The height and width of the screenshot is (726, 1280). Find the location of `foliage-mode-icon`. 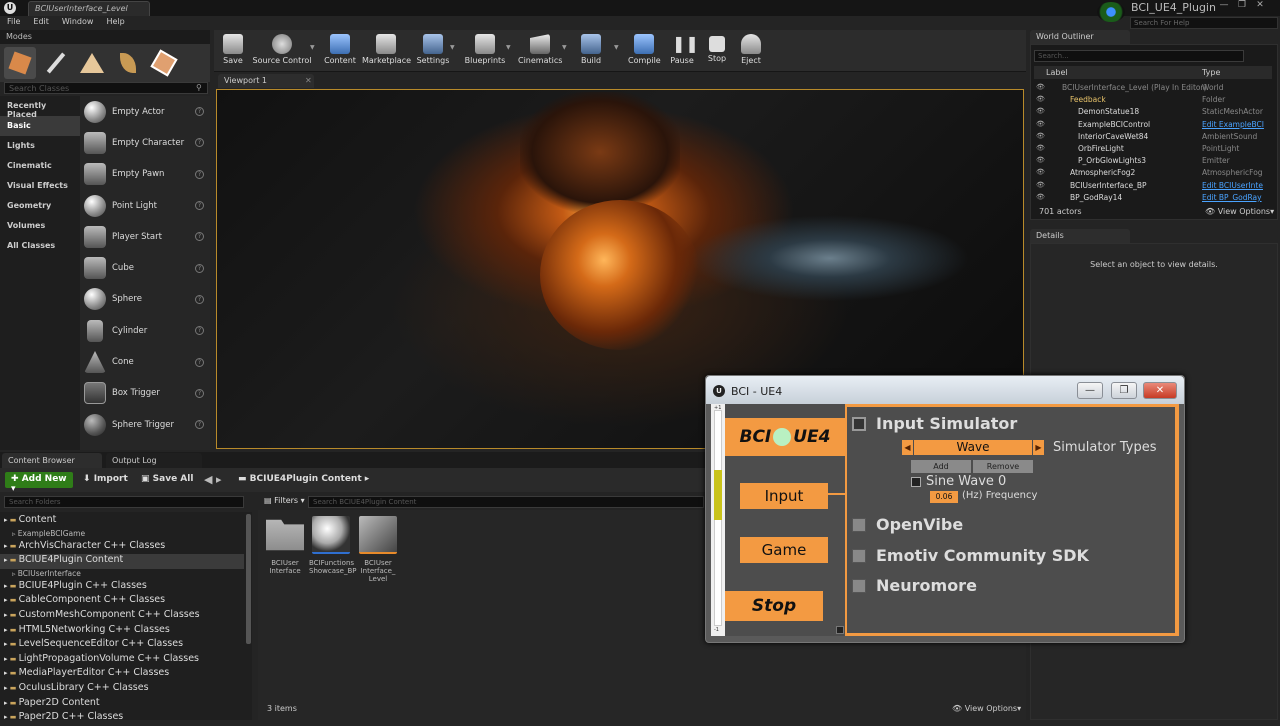

foliage-mode-icon is located at coordinates (128, 63).